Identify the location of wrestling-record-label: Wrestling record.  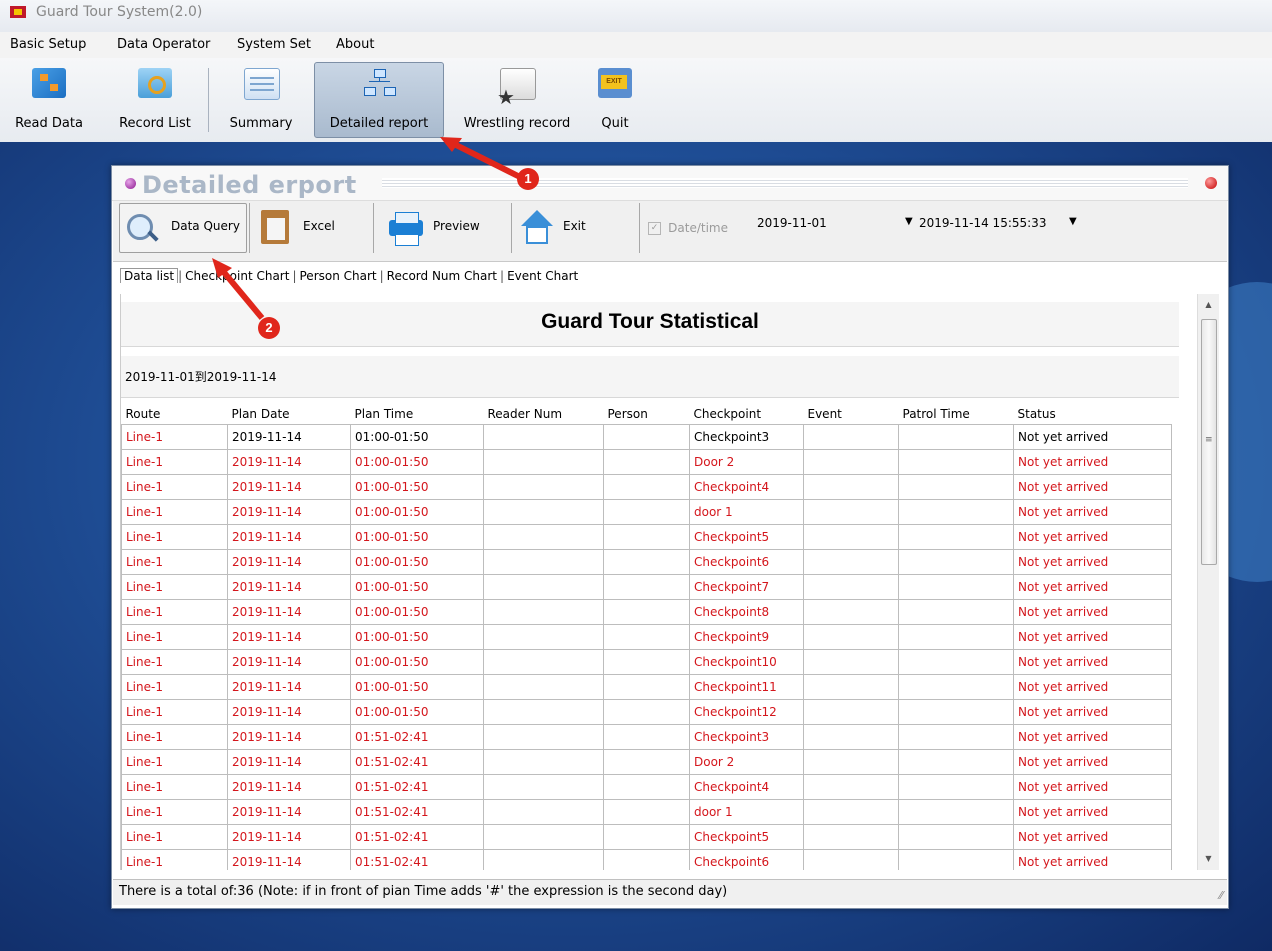
(517, 123).